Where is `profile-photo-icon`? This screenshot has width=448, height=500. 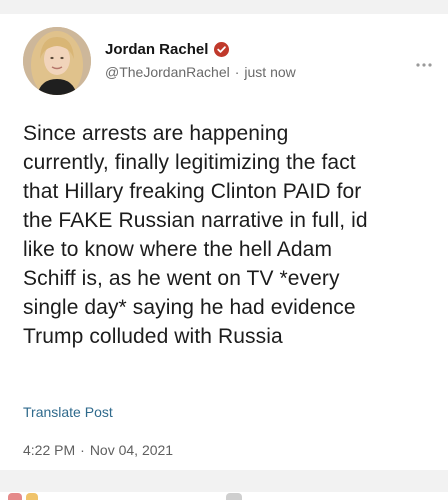
profile-photo-icon is located at coordinates (57, 61).